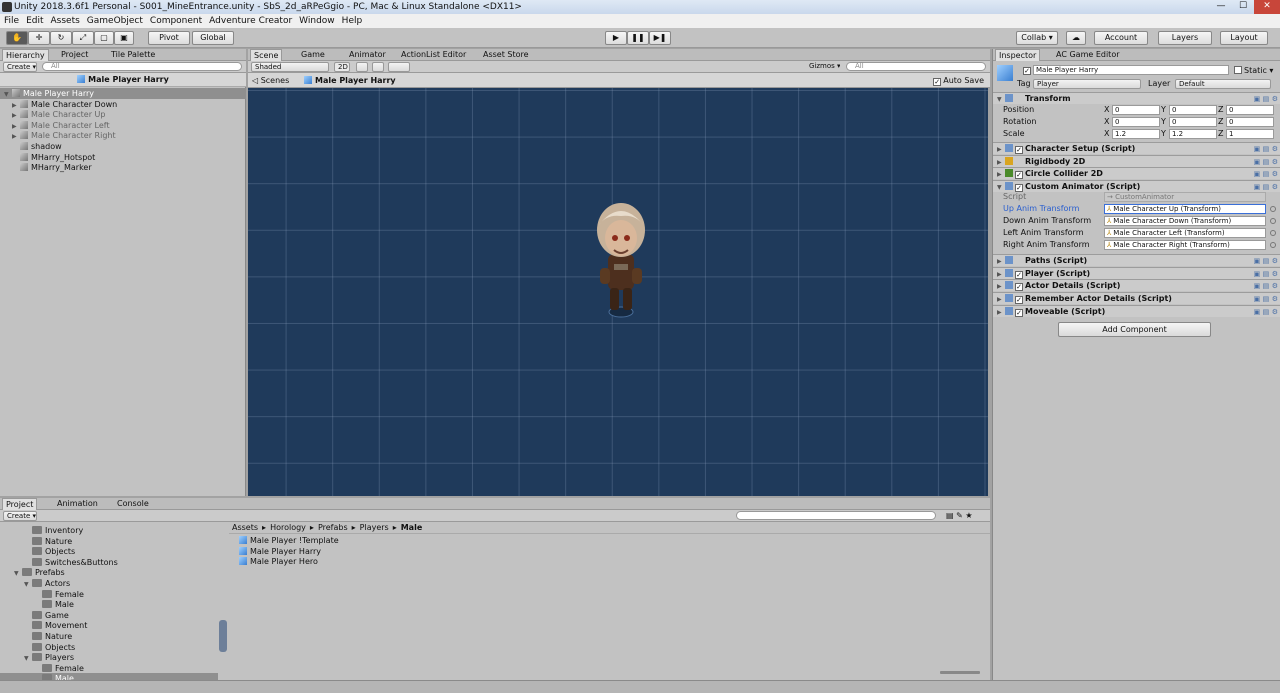 The width and height of the screenshot is (1280, 693). I want to click on component-header: ▶ ✓ Remember Actor Details (Script) ▣ ▤ ⚙, so click(1136, 298).